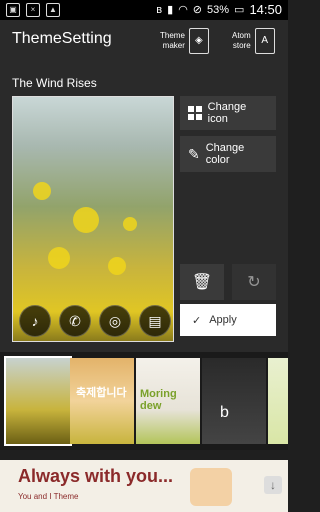  What do you see at coordinates (172, 40) in the screenshot?
I see `theme-maker-label: Theme maker` at bounding box center [172, 40].